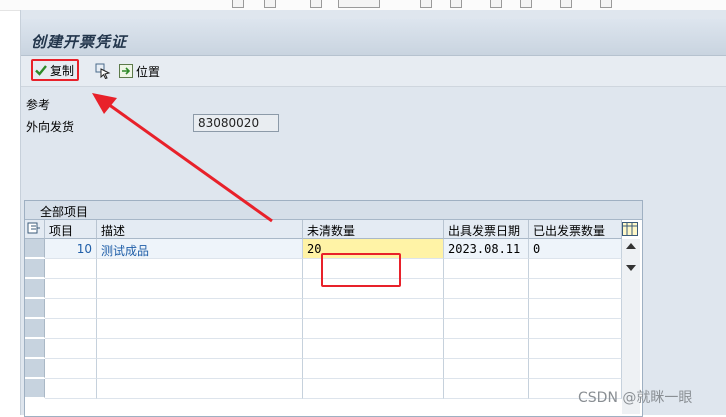 The image size is (726, 417). Describe the element at coordinates (182, 158) in the screenshot. I see `annotation-arrow` at that location.